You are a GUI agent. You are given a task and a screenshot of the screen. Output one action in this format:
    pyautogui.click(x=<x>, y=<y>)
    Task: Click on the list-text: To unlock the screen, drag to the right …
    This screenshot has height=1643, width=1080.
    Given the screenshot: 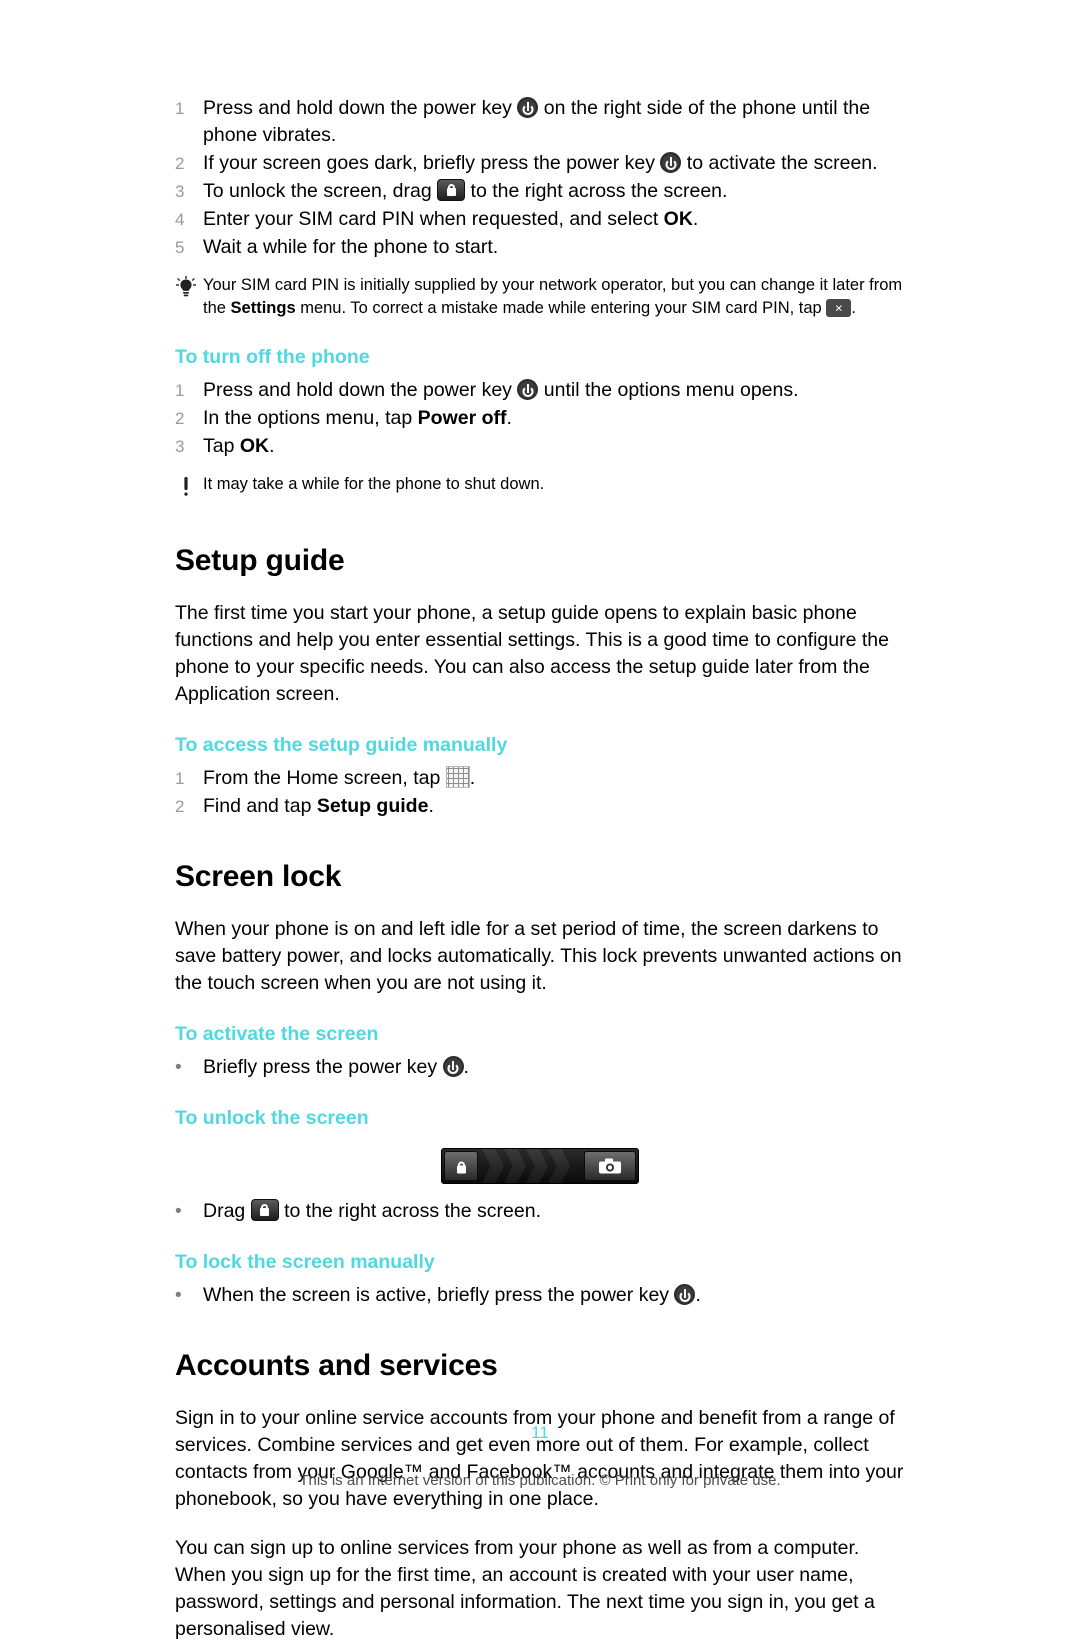 What is the action you would take?
    pyautogui.click(x=554, y=191)
    